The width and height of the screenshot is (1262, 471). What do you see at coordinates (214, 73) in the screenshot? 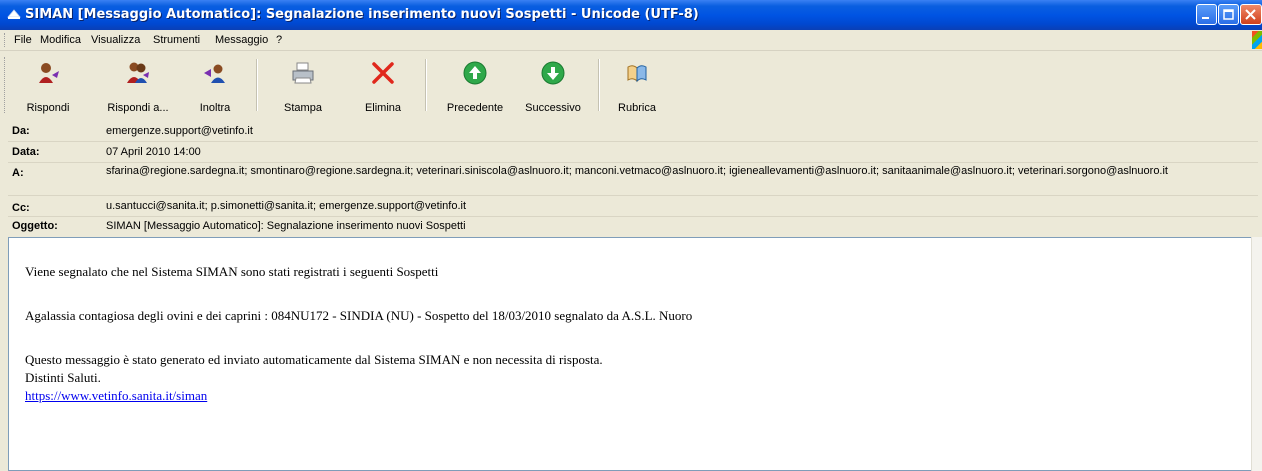
I see `forward-icon` at bounding box center [214, 73].